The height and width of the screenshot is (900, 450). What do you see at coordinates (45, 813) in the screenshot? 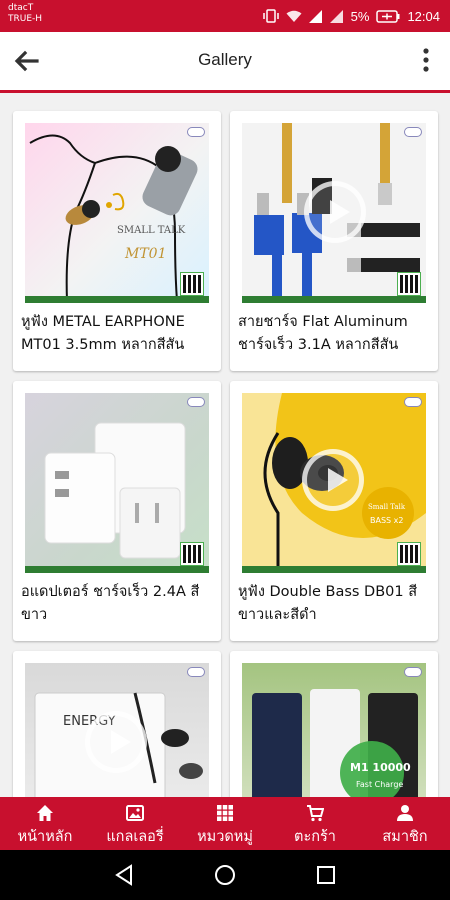
I see `home-icon` at bounding box center [45, 813].